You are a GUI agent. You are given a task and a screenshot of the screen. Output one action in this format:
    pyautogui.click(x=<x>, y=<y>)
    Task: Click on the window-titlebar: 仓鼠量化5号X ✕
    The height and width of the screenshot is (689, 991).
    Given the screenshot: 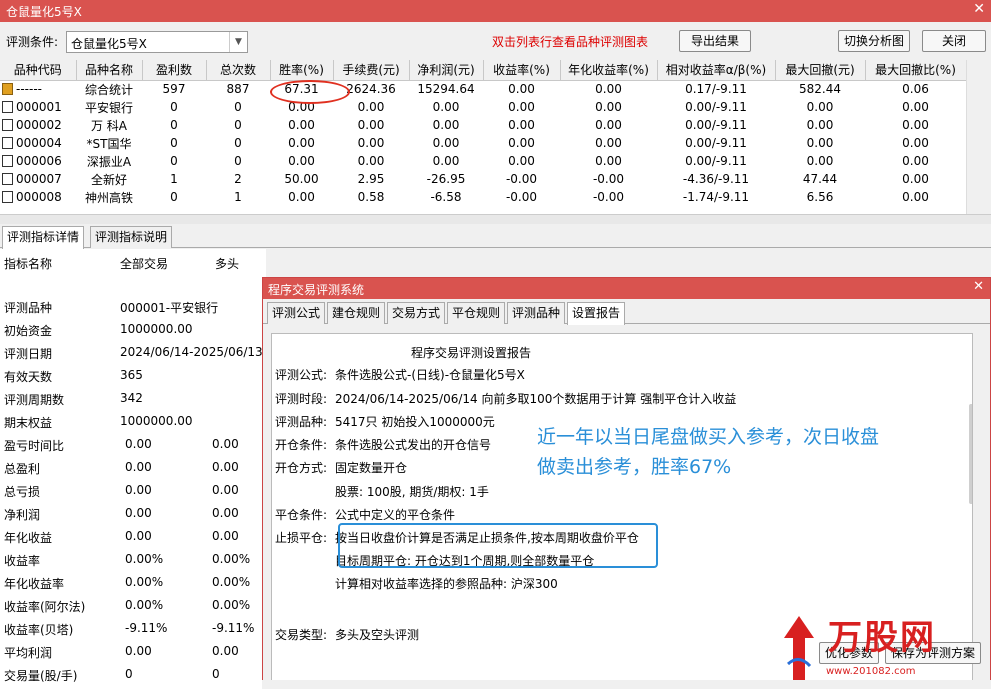 What is the action you would take?
    pyautogui.click(x=495, y=11)
    